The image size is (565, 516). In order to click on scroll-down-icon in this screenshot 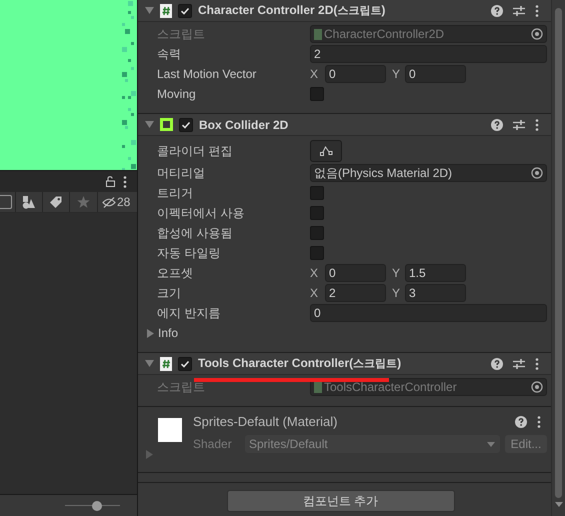, I will do `click(558, 504)`.